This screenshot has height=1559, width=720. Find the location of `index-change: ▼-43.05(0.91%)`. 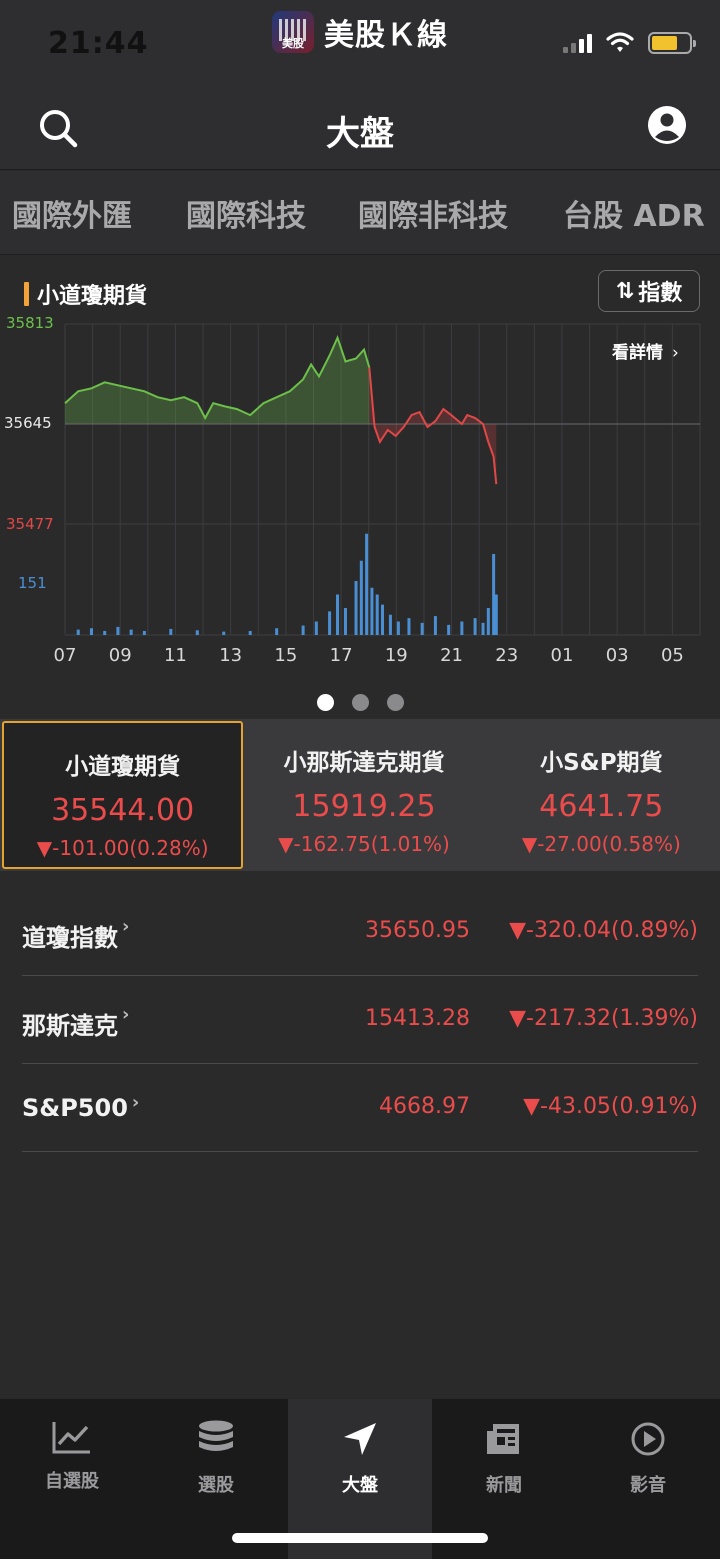

index-change: ▼-43.05(0.91%) is located at coordinates (610, 1106).